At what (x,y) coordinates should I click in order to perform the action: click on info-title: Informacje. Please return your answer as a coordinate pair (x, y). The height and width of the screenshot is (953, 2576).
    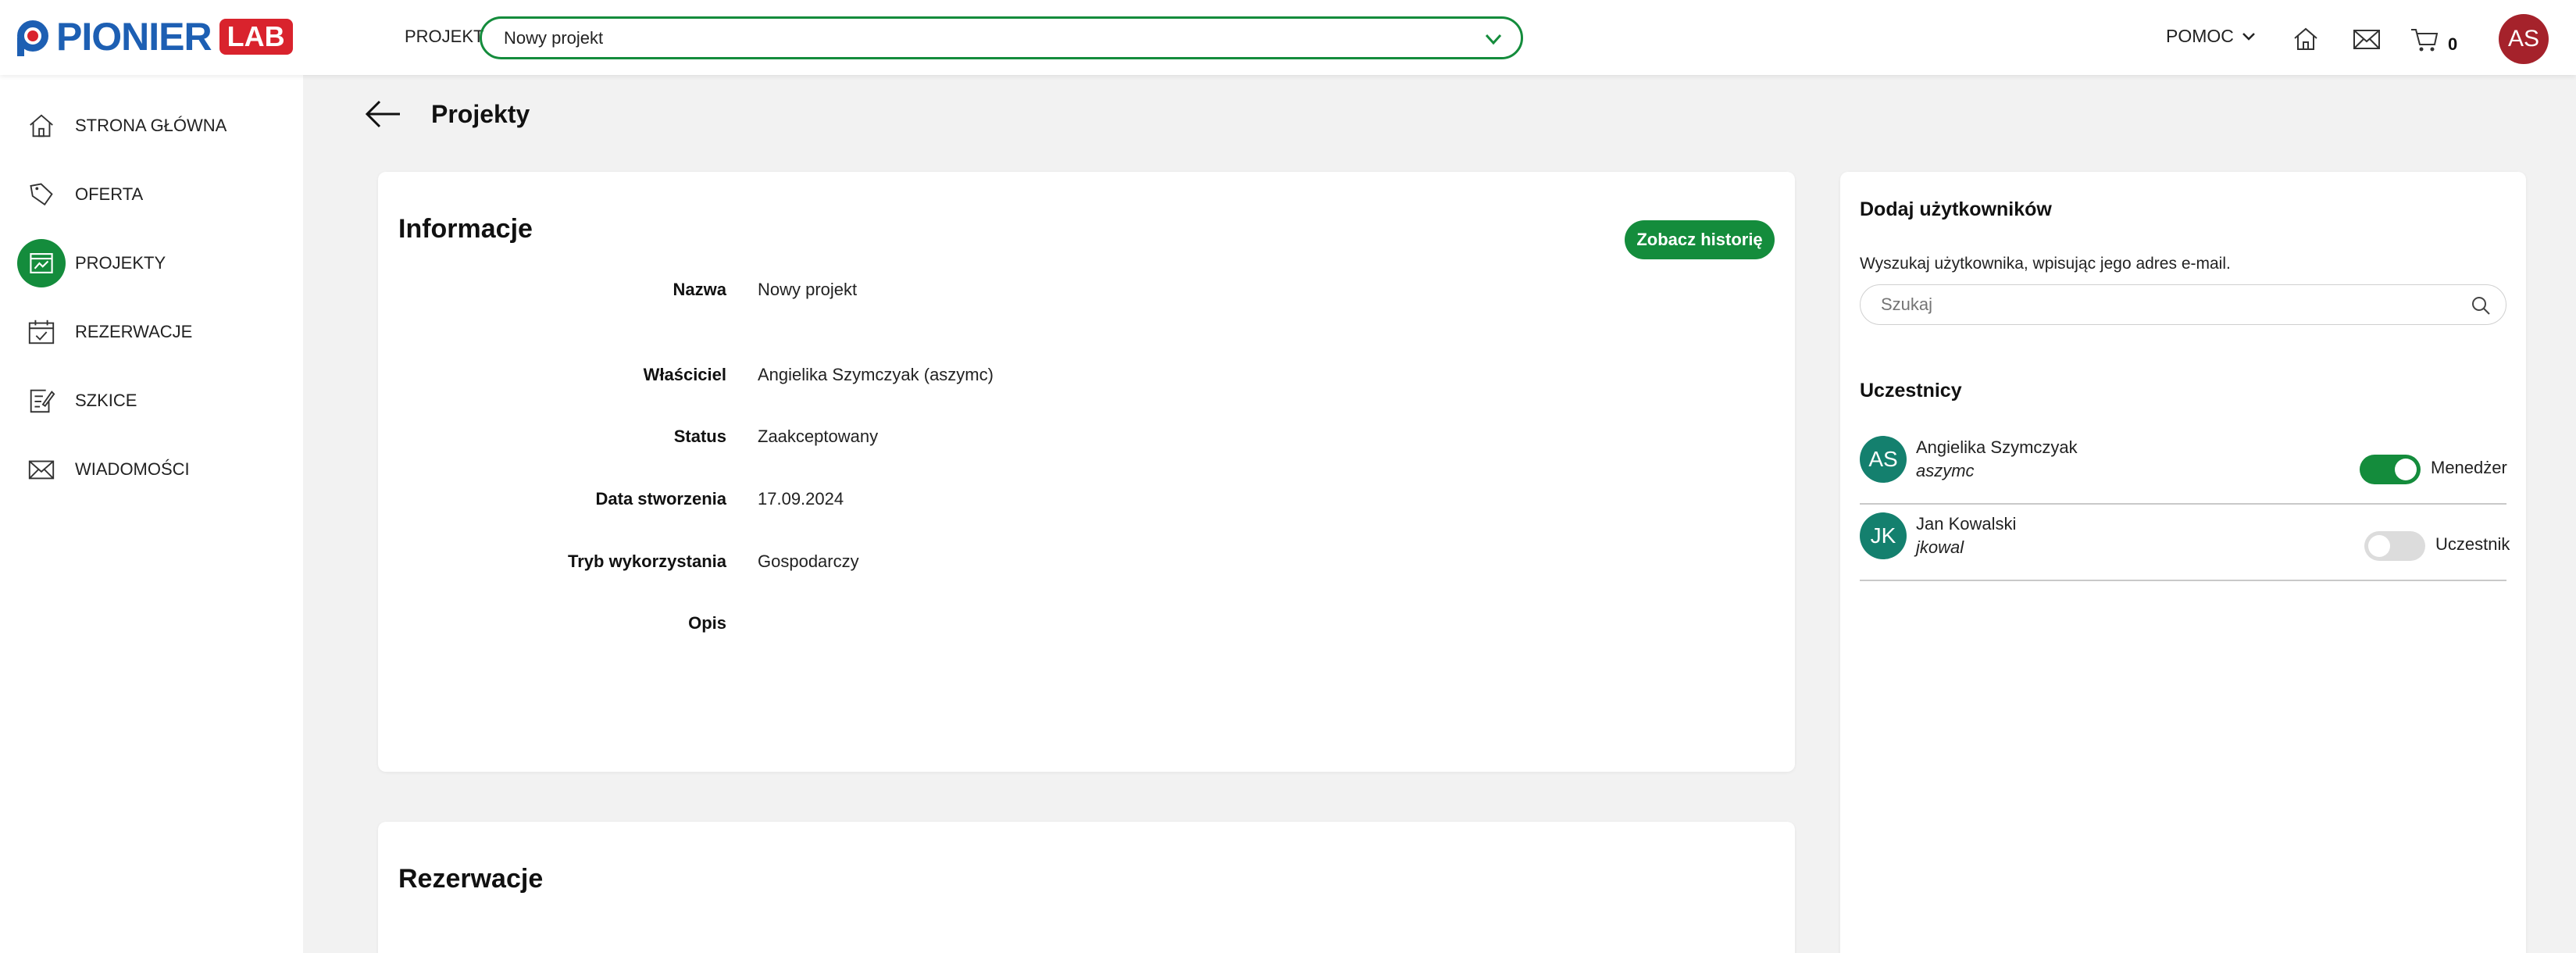
    Looking at the image, I should click on (465, 229).